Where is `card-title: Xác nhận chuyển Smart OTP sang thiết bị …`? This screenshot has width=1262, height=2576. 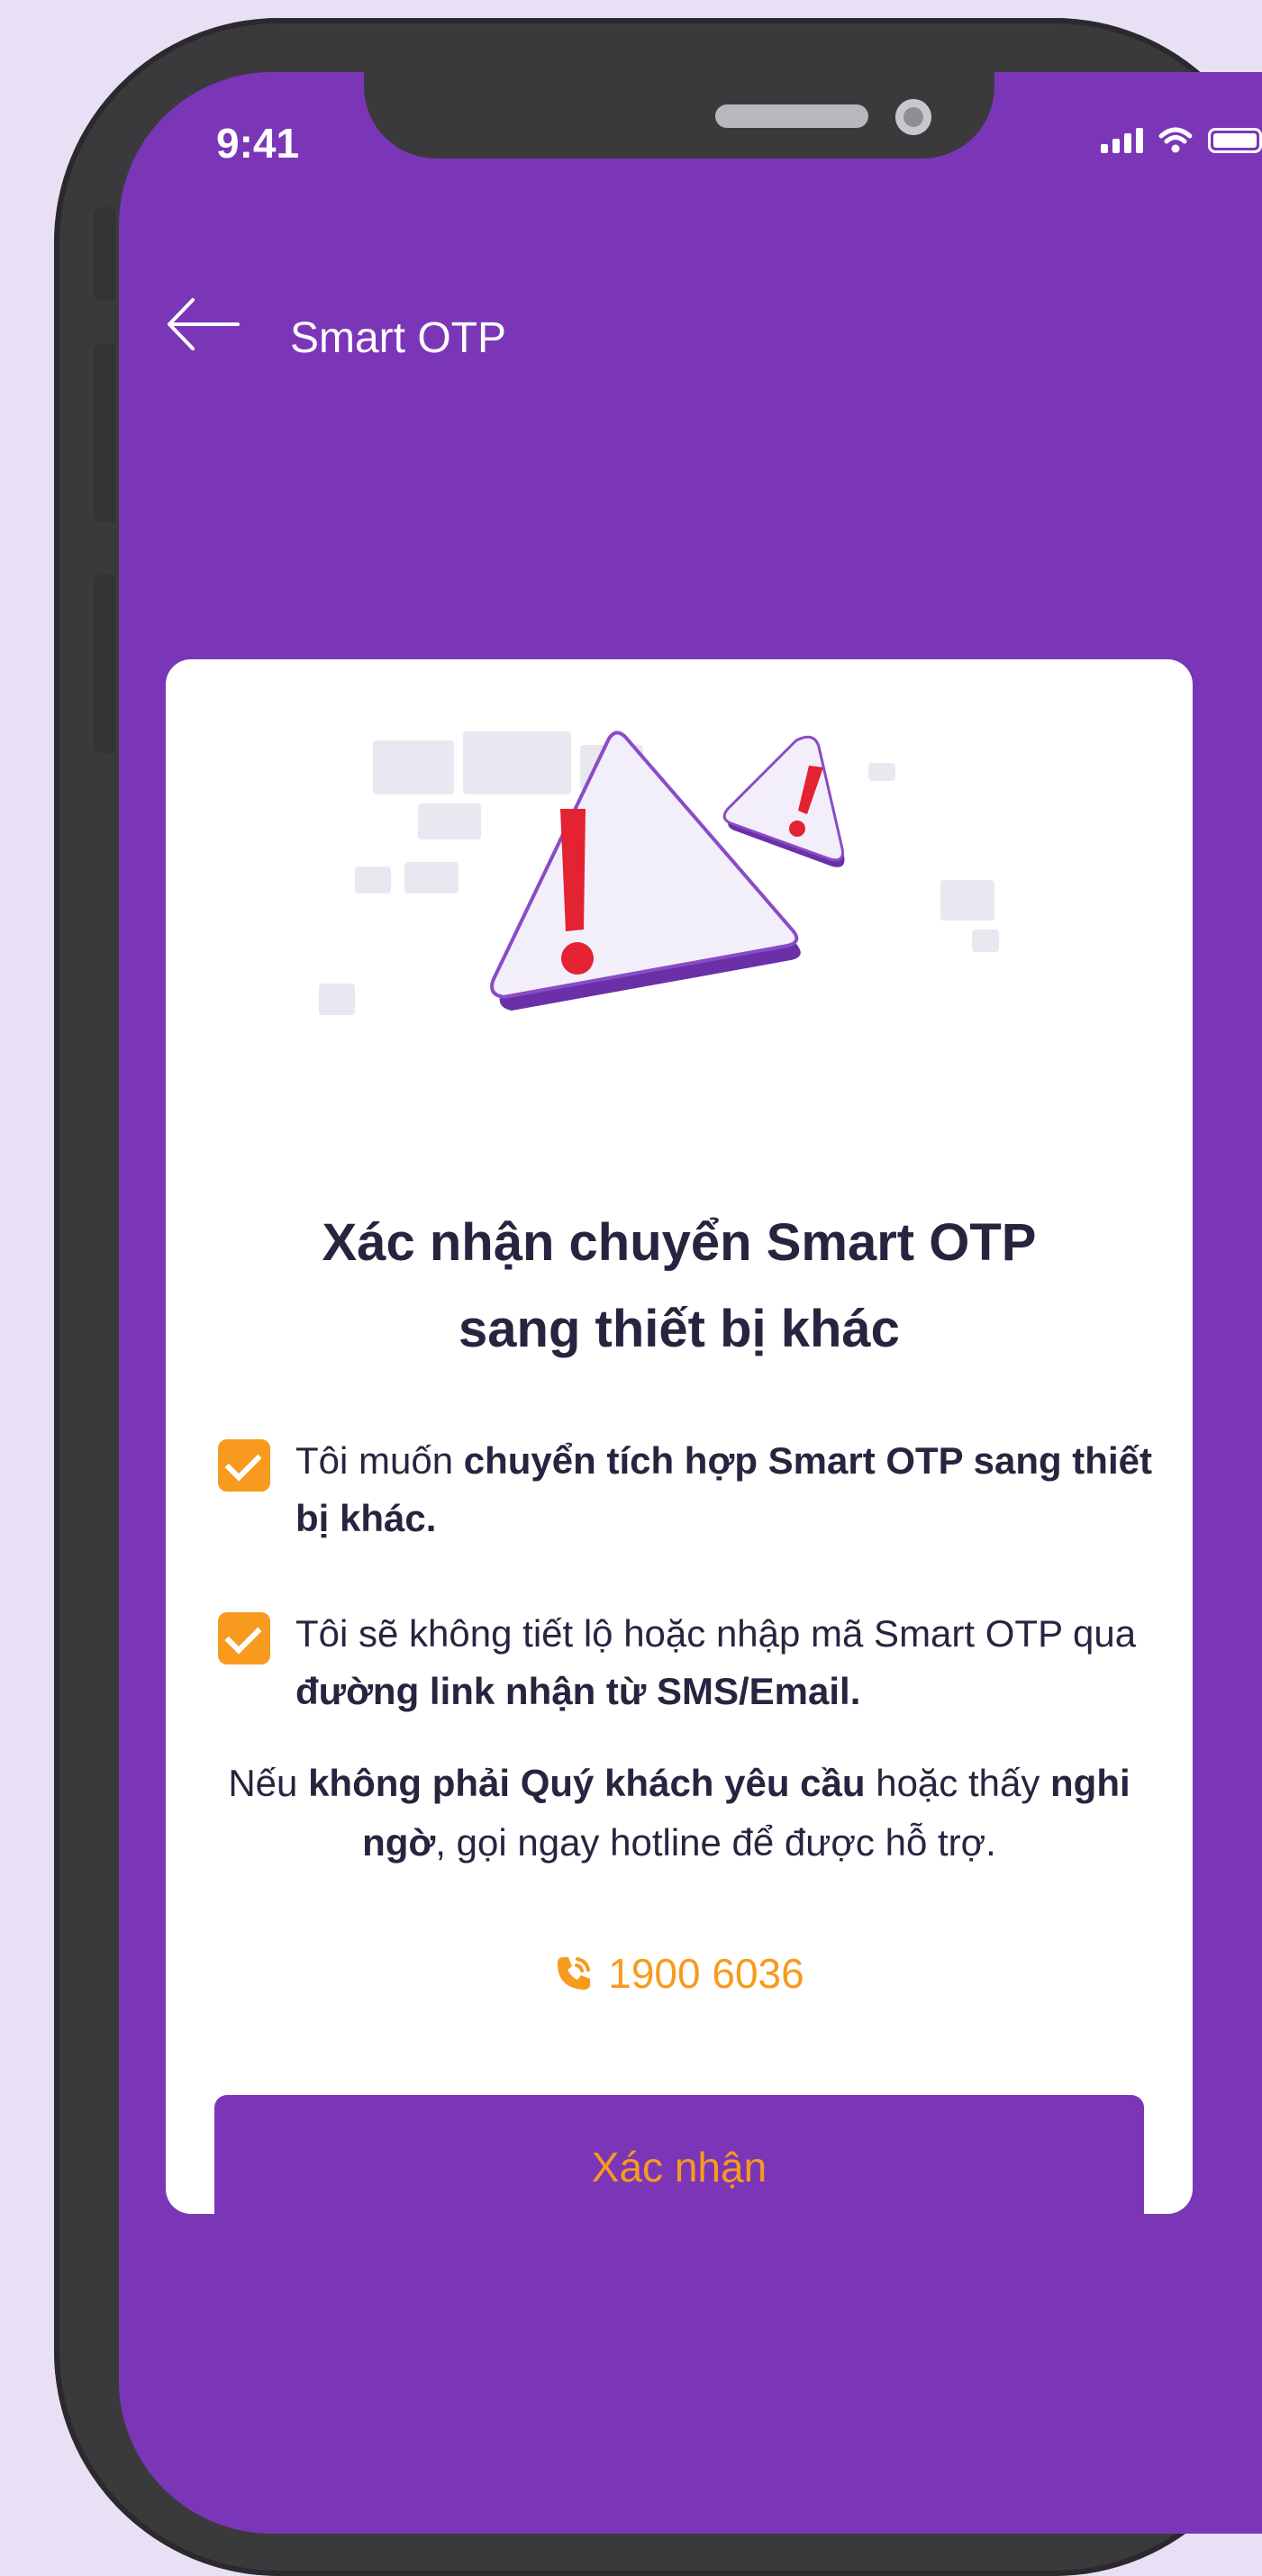 card-title: Xác nhận chuyển Smart OTP sang thiết bị … is located at coordinates (679, 1286).